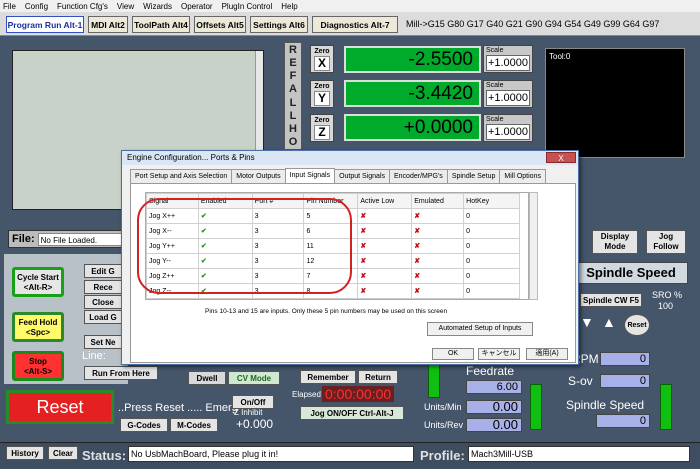 The image size is (700, 469). I want to click on menu-plugin-control: PlugIn Control, so click(247, 6).